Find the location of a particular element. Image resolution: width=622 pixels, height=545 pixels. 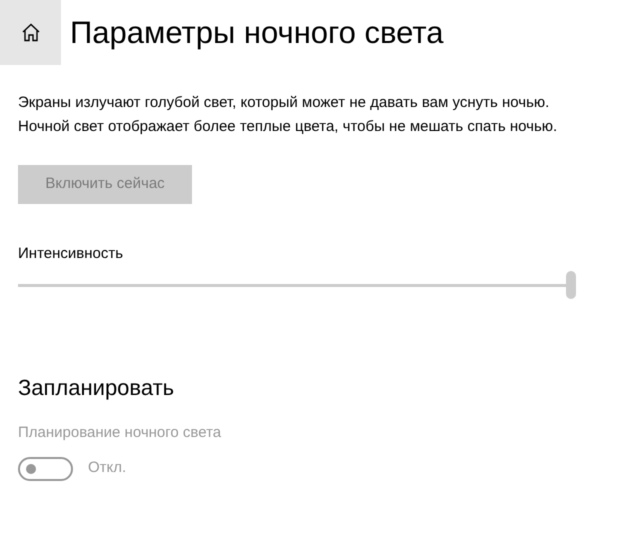

toggle-state-text: Откл. is located at coordinates (107, 468).